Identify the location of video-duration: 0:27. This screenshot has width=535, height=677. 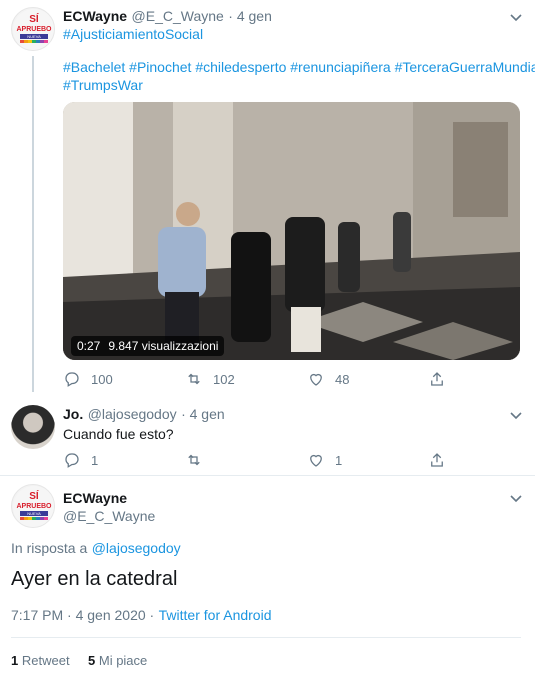
(89, 346).